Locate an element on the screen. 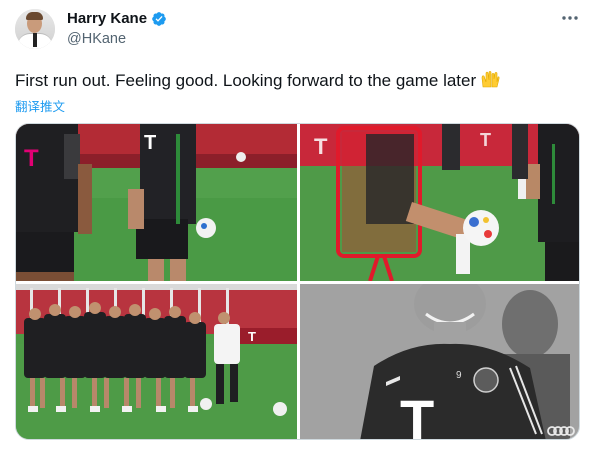 The image size is (593, 451). more-options-icon is located at coordinates (570, 18).